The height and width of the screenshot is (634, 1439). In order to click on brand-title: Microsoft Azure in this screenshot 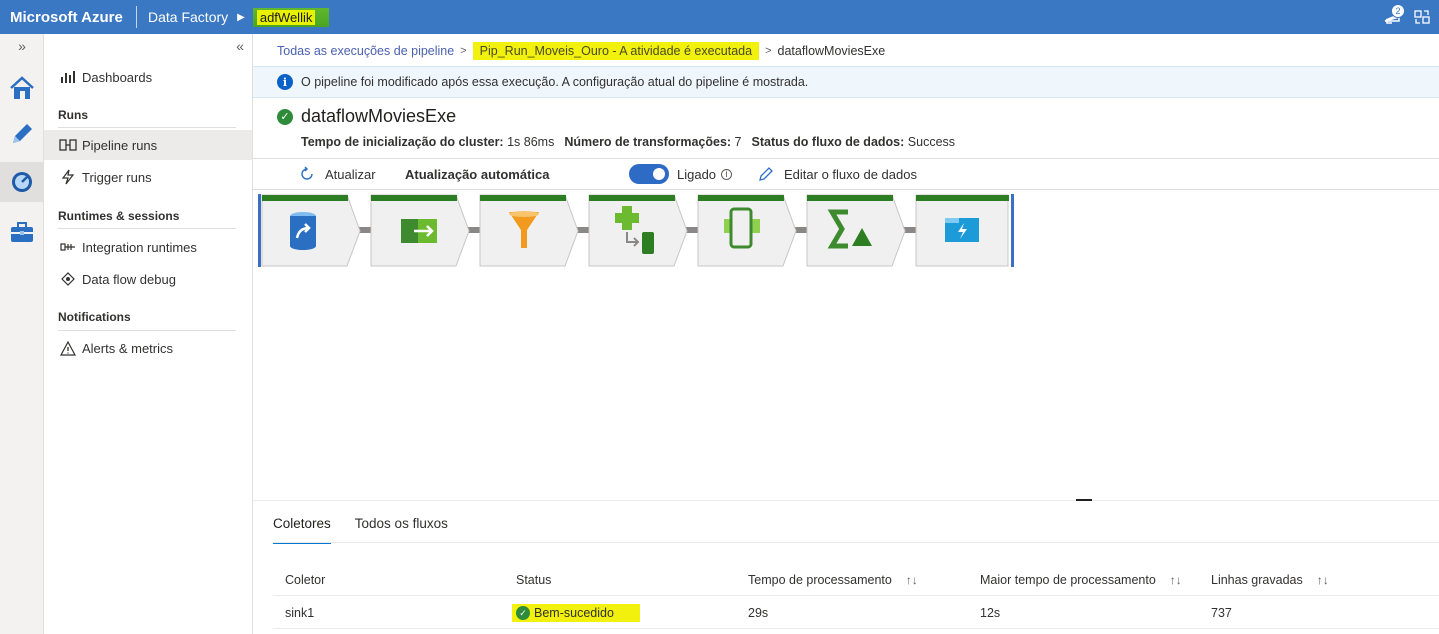, I will do `click(68, 17)`.